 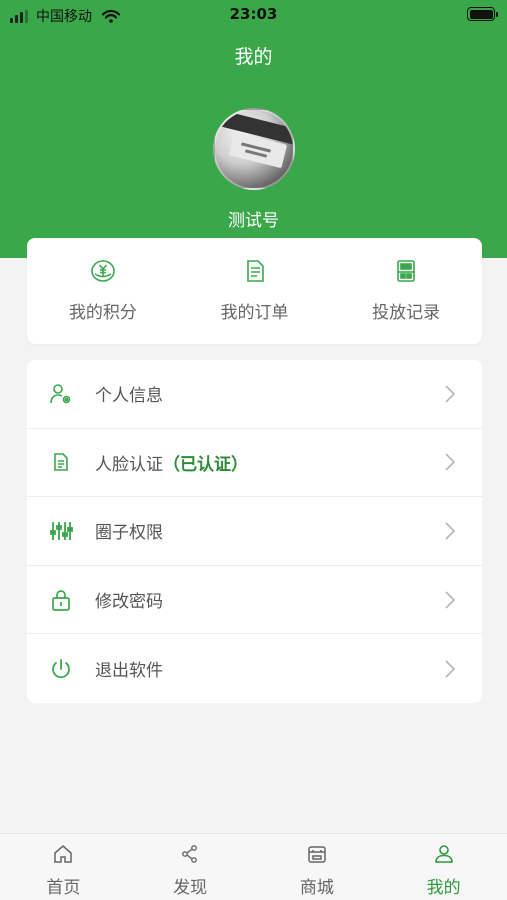 I want to click on status-time: 23:03, so click(x=253, y=14).